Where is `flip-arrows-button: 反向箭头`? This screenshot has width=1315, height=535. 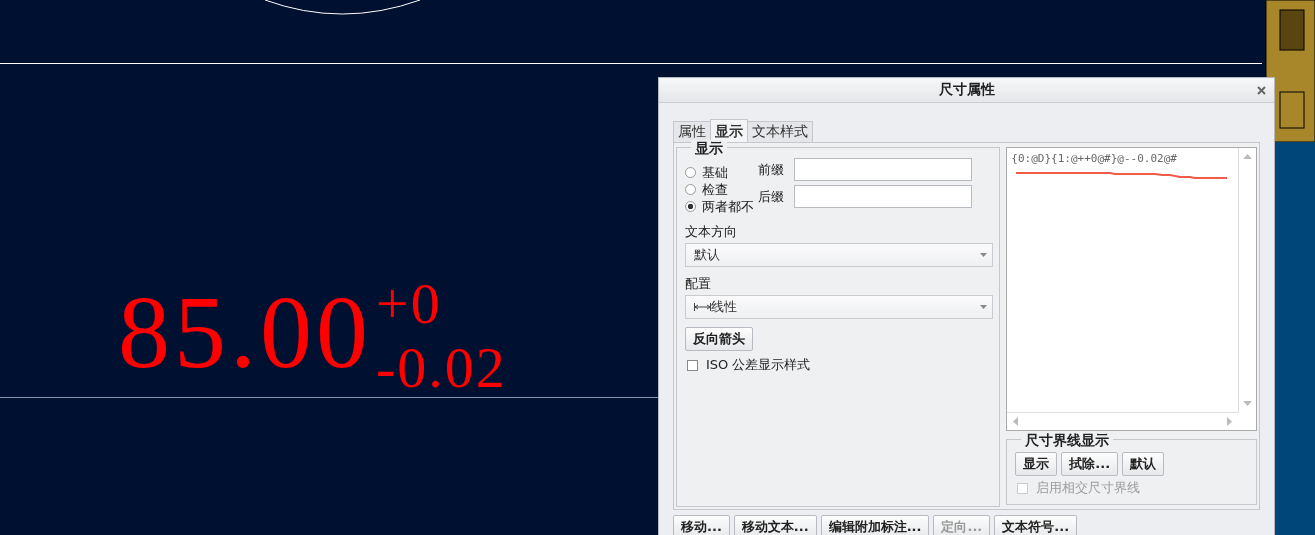 flip-arrows-button: 反向箭头 is located at coordinates (719, 339).